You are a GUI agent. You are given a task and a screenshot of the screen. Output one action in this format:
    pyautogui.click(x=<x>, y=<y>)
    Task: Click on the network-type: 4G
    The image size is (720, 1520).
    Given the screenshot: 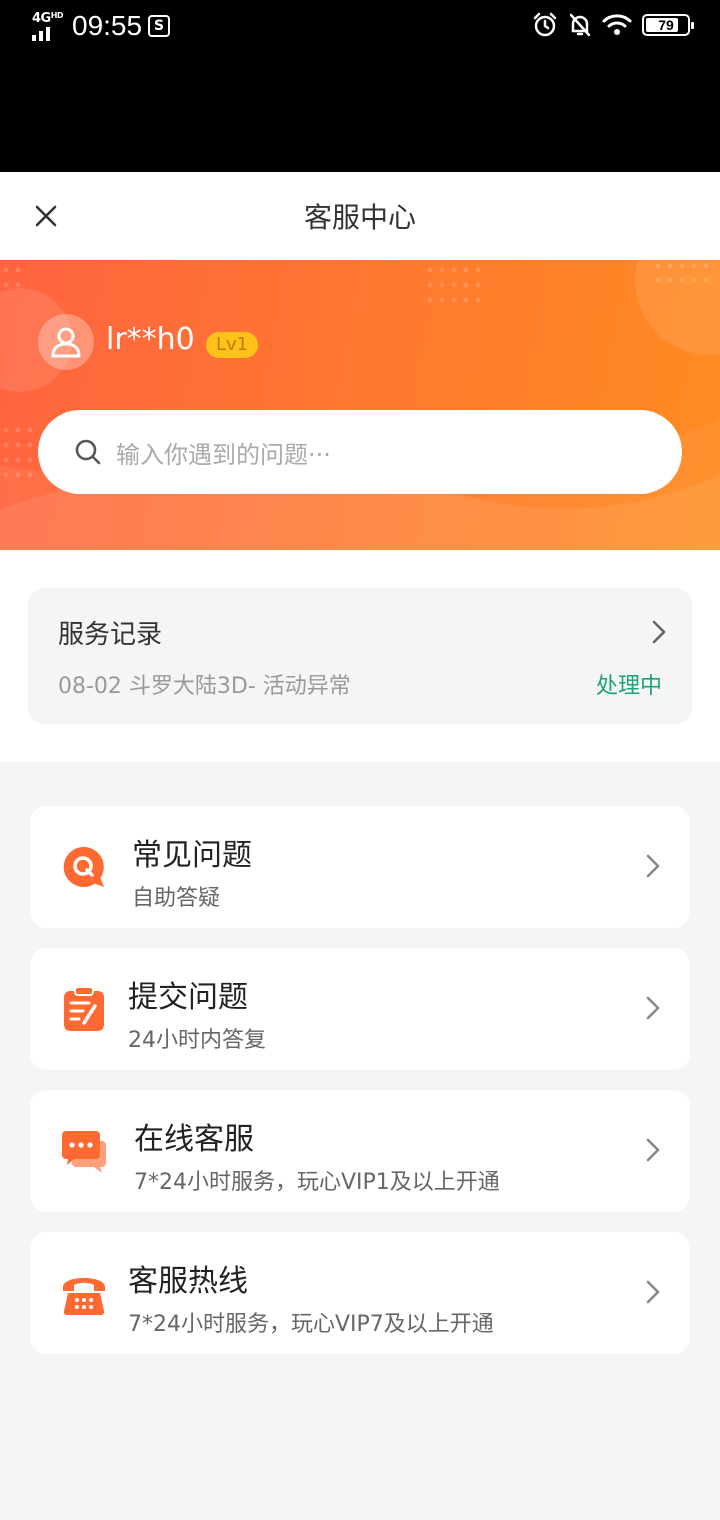 What is the action you would take?
    pyautogui.click(x=41, y=18)
    